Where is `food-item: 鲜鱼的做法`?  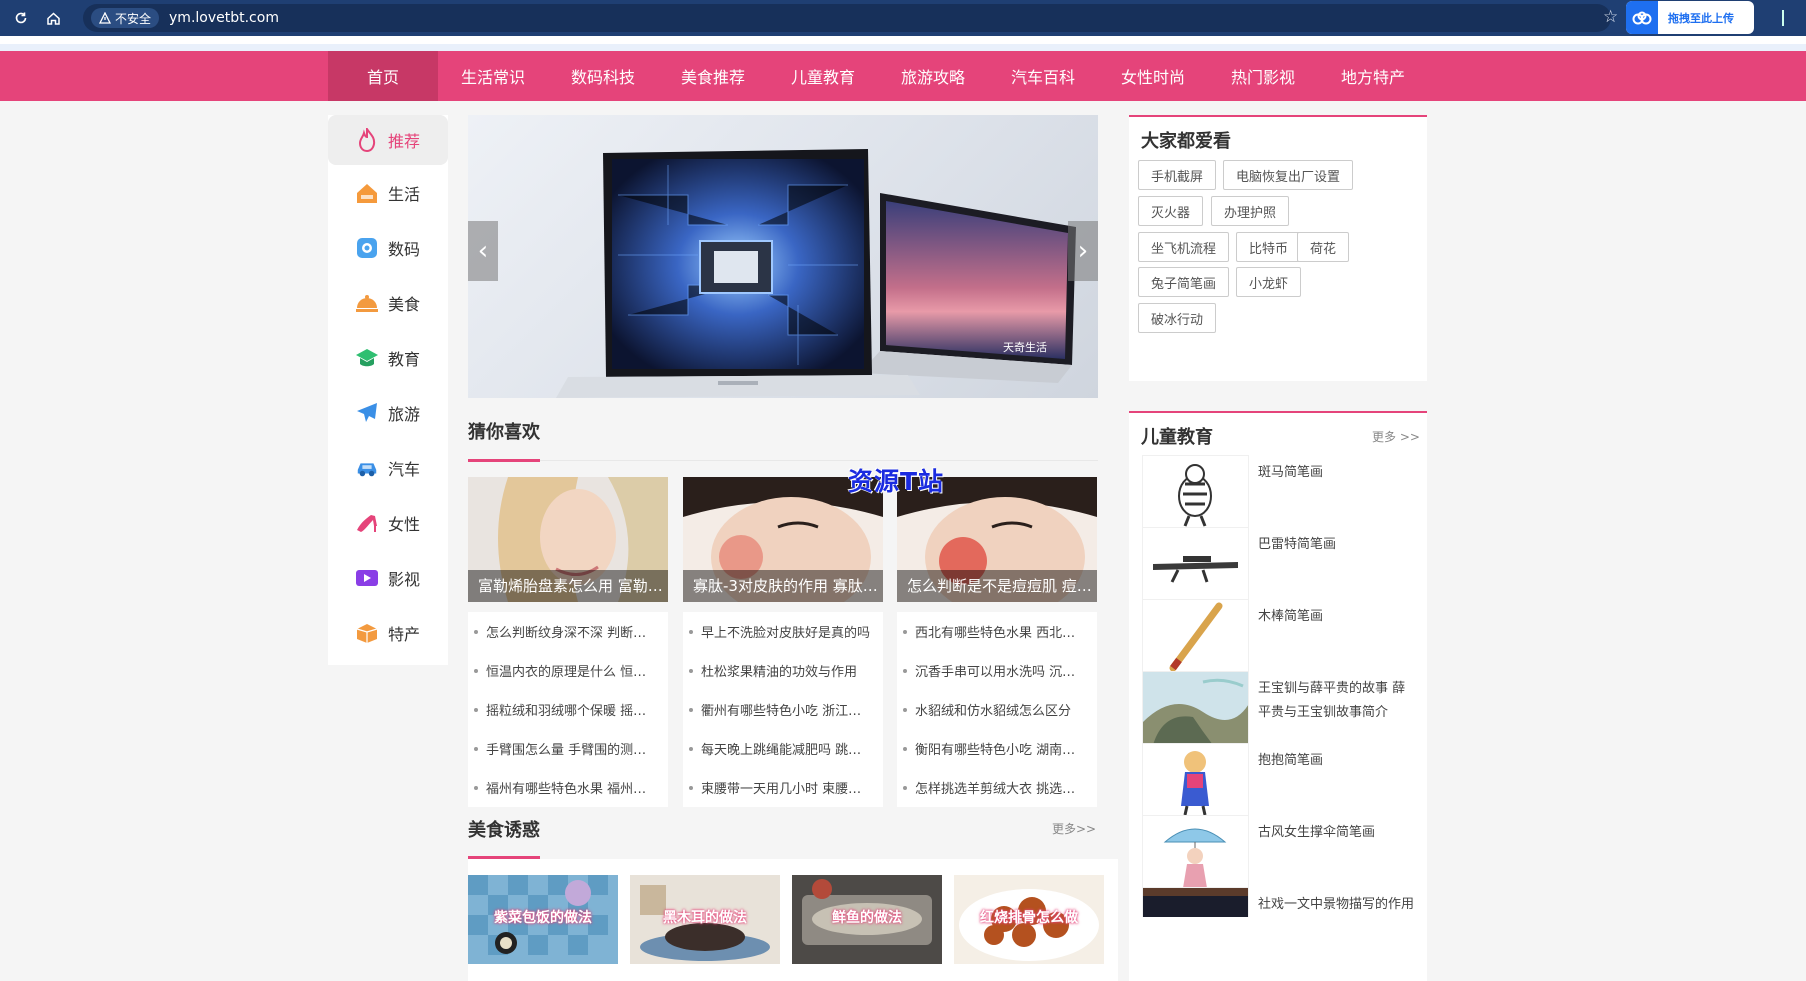 food-item: 鲜鱼的做法 is located at coordinates (867, 919).